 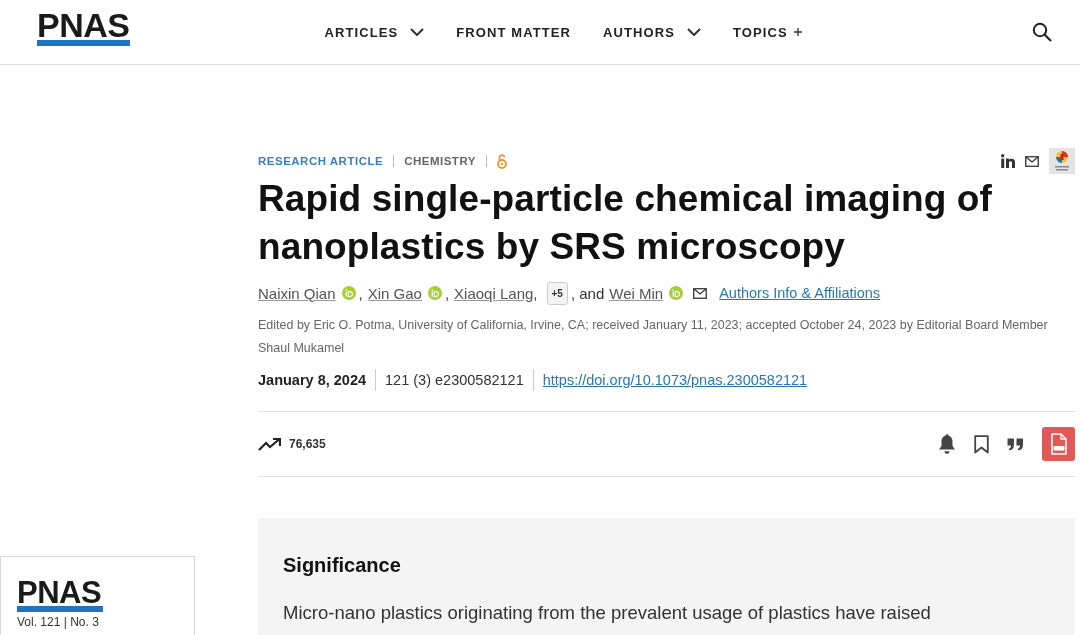 I want to click on plus-icon, so click(x=797, y=32).